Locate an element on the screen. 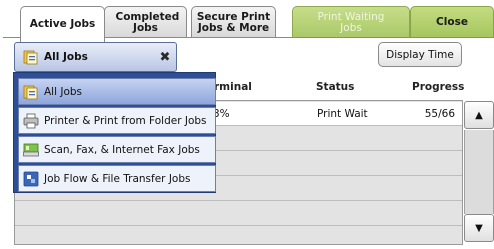  tab-completed-jobs-label: Completed Jobs is located at coordinates (147, 22).